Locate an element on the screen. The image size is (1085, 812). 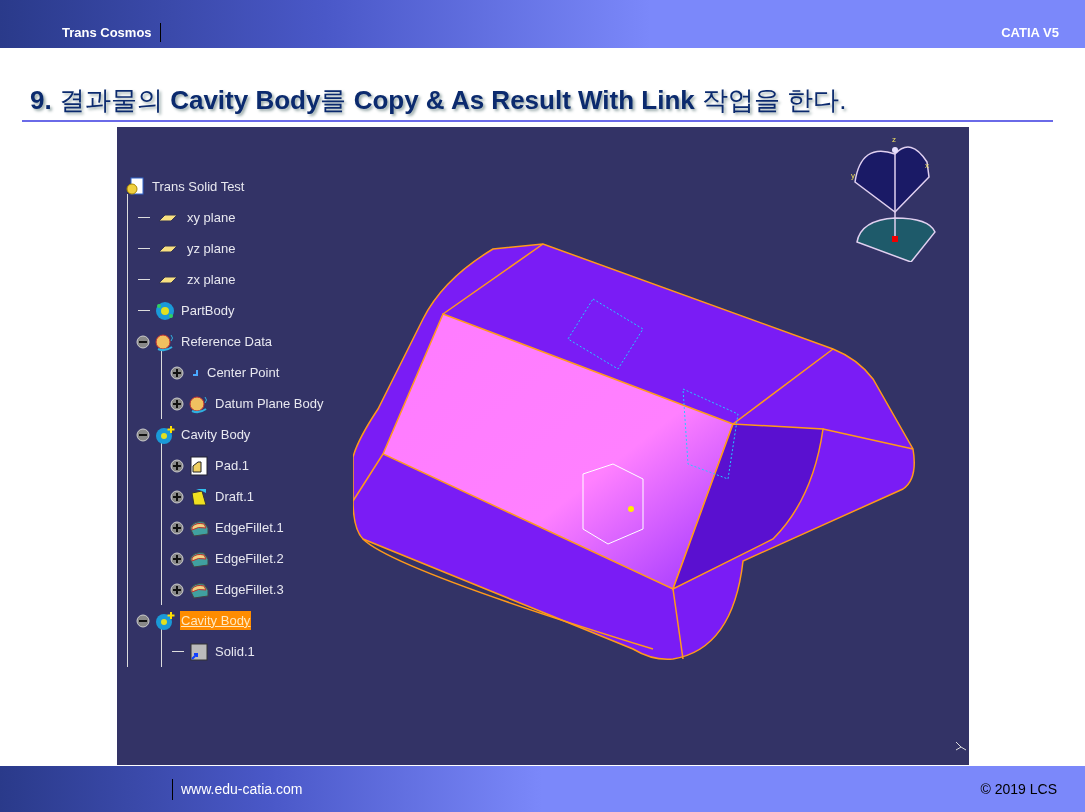
compass-drawing: z y x is located at coordinates (894, 197).